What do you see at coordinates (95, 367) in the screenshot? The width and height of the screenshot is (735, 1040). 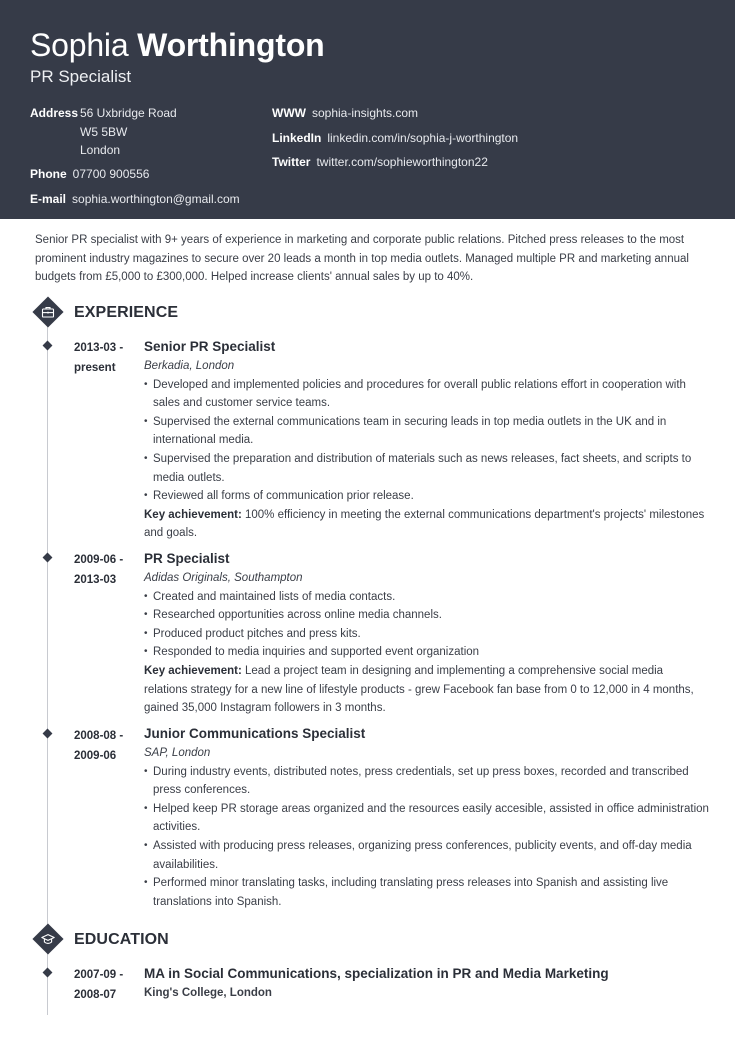 I see `date-end: present` at bounding box center [95, 367].